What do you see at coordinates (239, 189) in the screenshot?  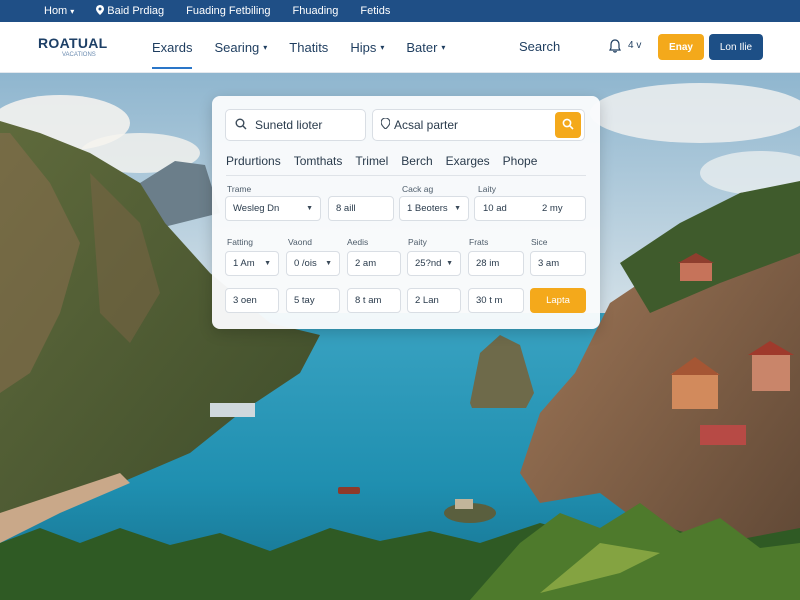 I see `field-label: Trame` at bounding box center [239, 189].